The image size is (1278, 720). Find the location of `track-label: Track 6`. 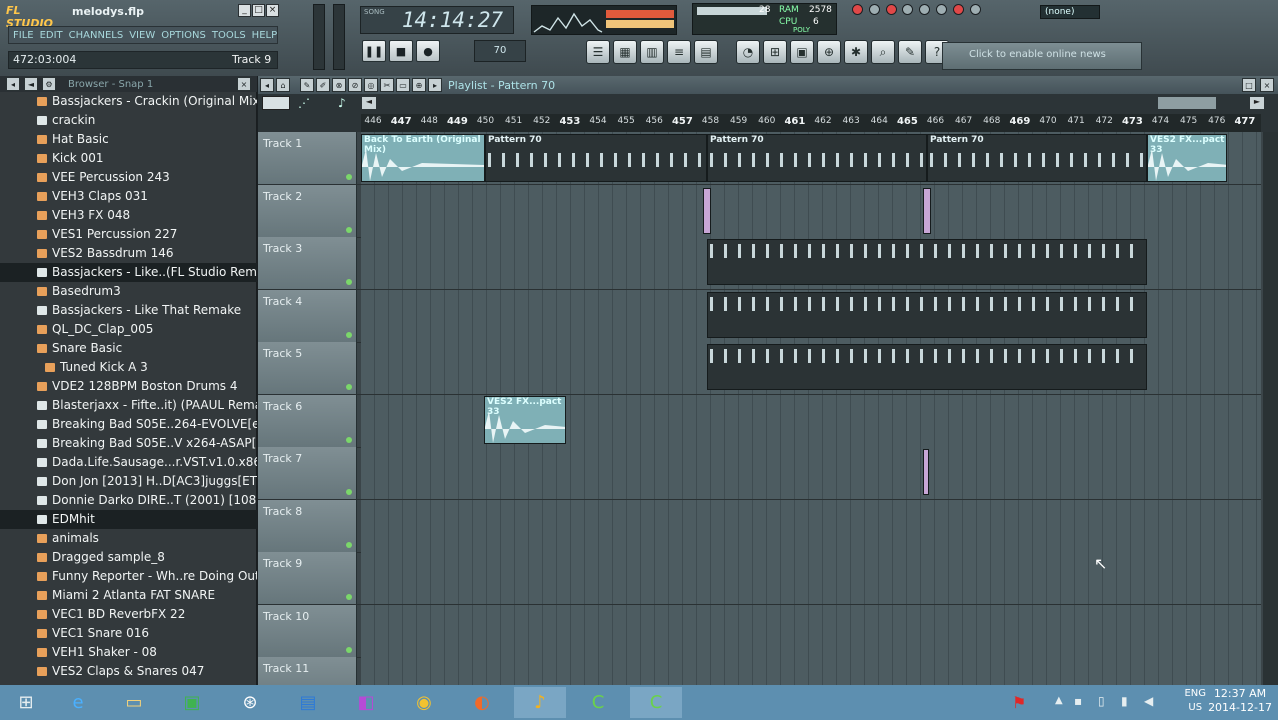

track-label: Track 6 is located at coordinates (307, 420).